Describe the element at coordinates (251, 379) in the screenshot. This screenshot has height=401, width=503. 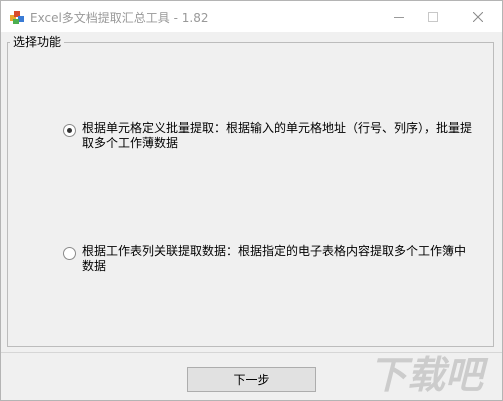
I see `next-step-button: 下一步` at that location.